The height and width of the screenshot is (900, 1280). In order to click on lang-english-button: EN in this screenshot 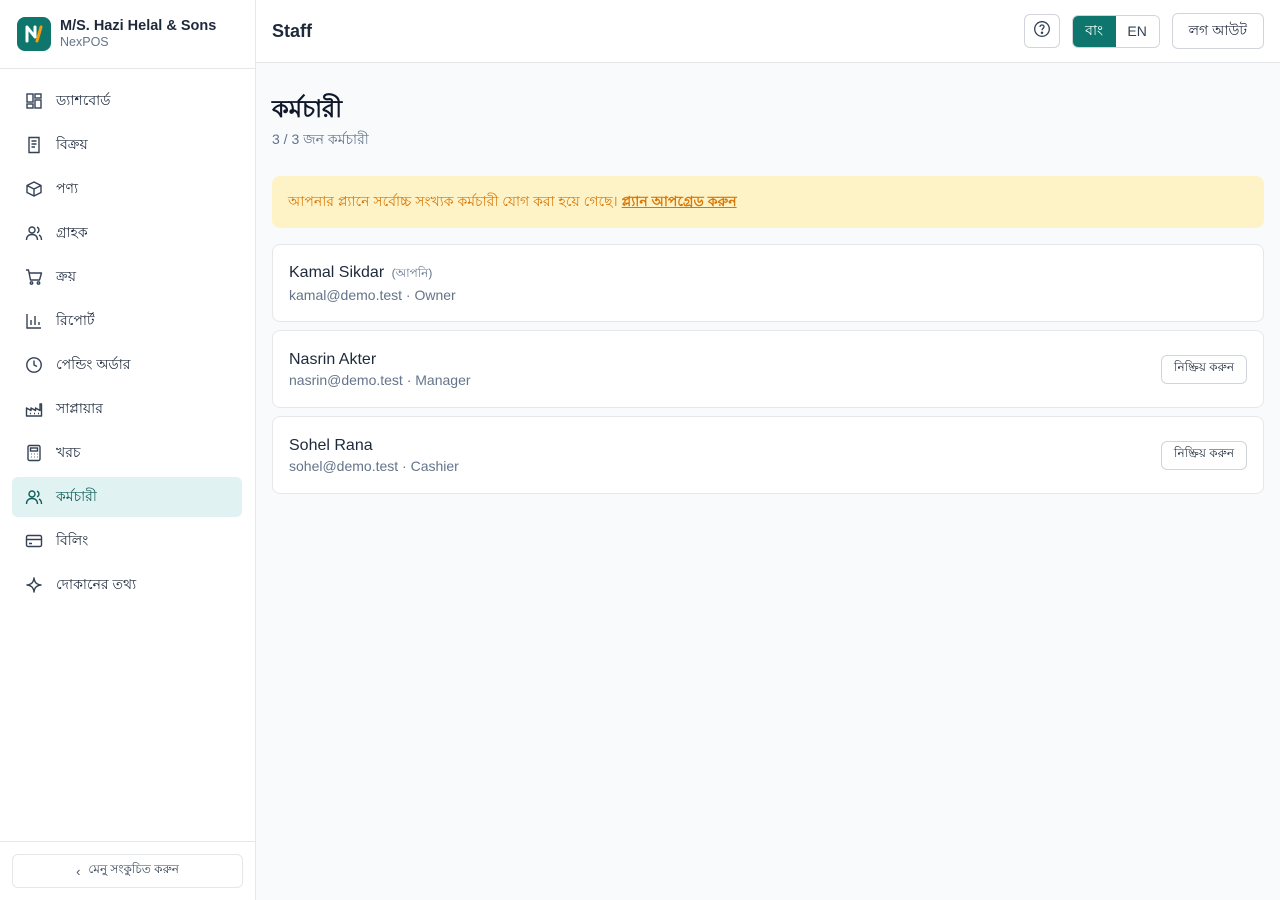, I will do `click(1137, 31)`.